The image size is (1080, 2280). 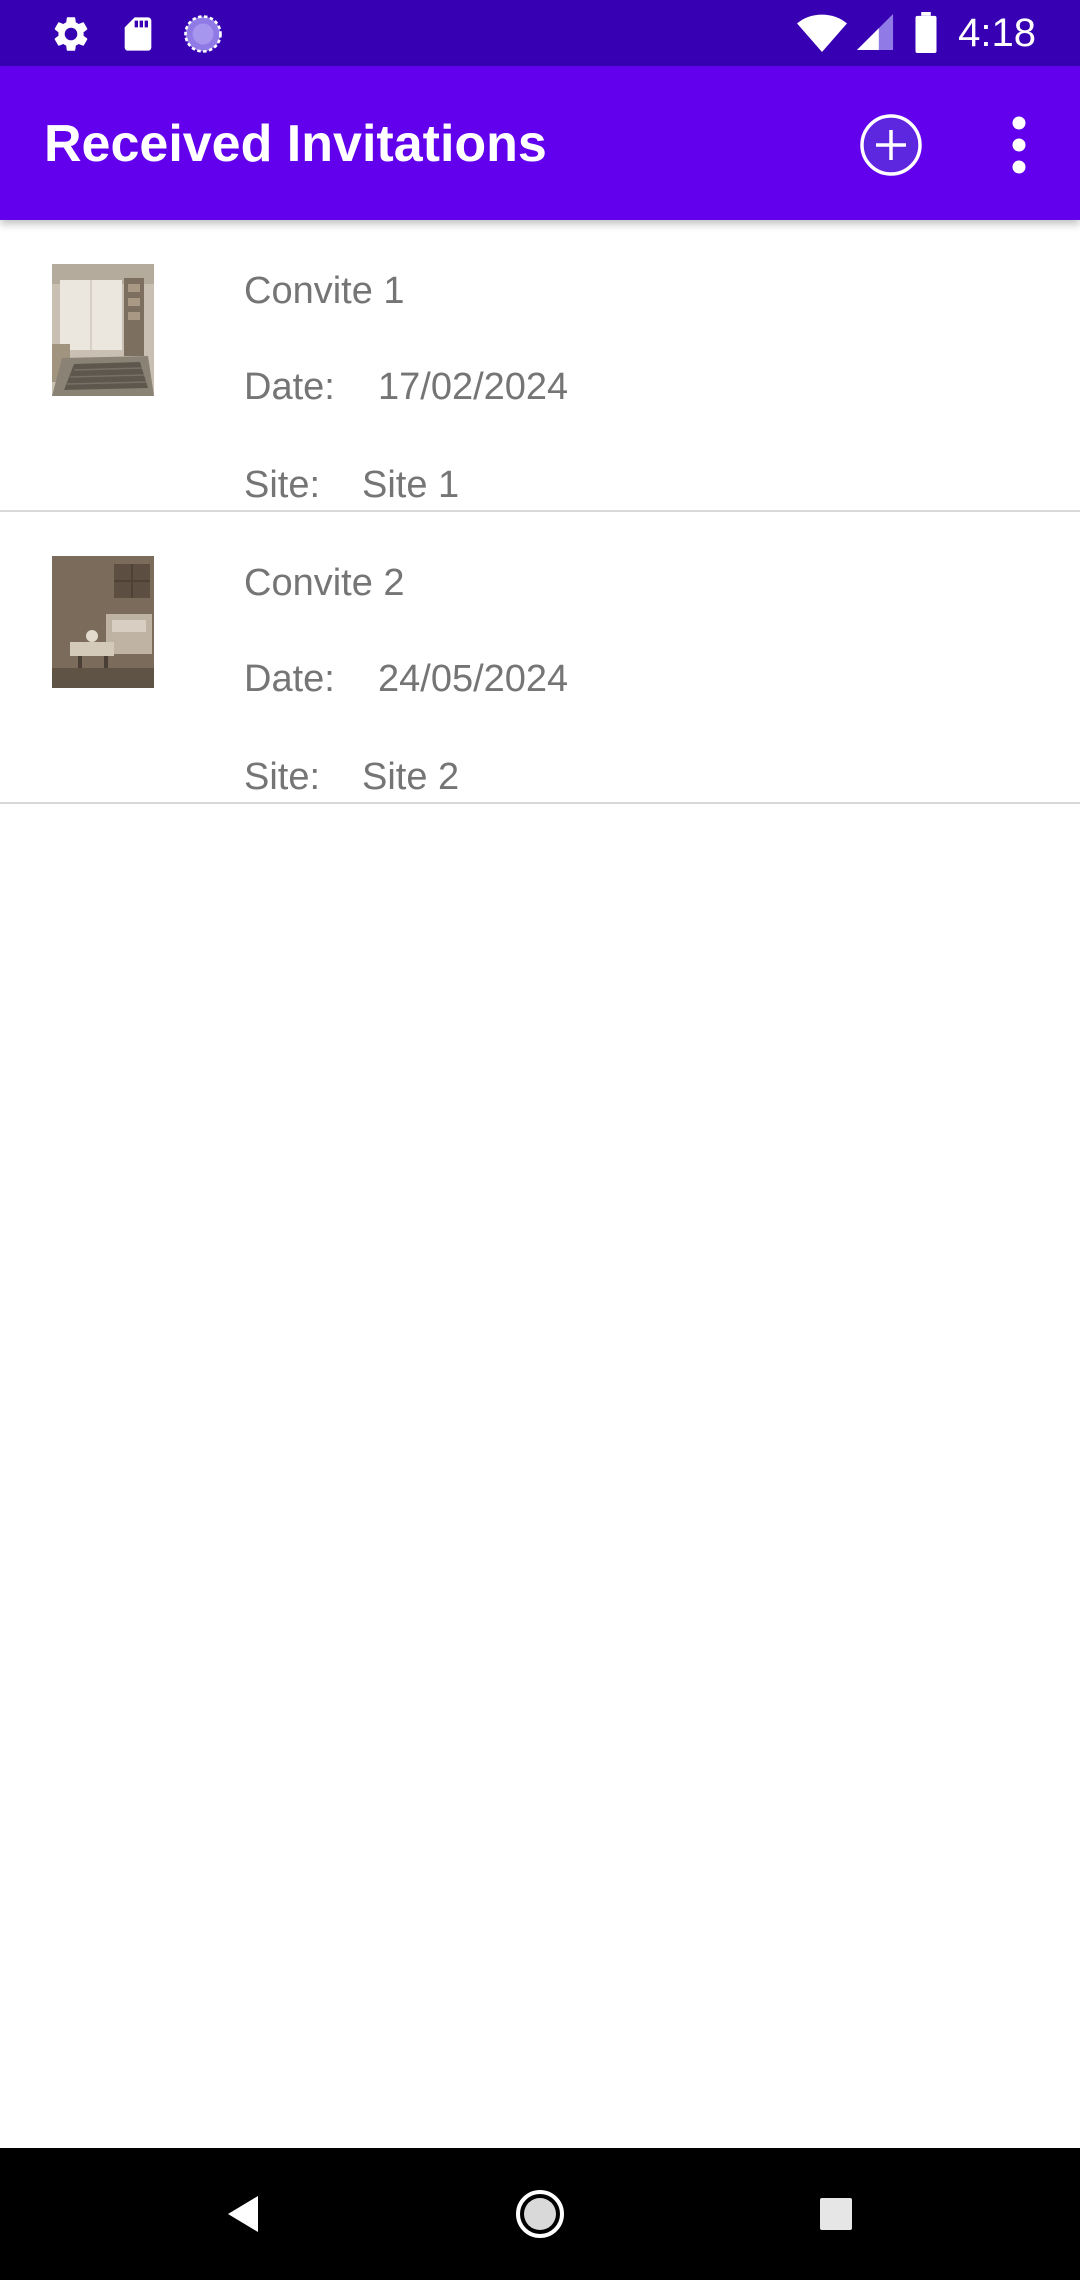 I want to click on date-value: 24/05/2024, so click(x=473, y=679).